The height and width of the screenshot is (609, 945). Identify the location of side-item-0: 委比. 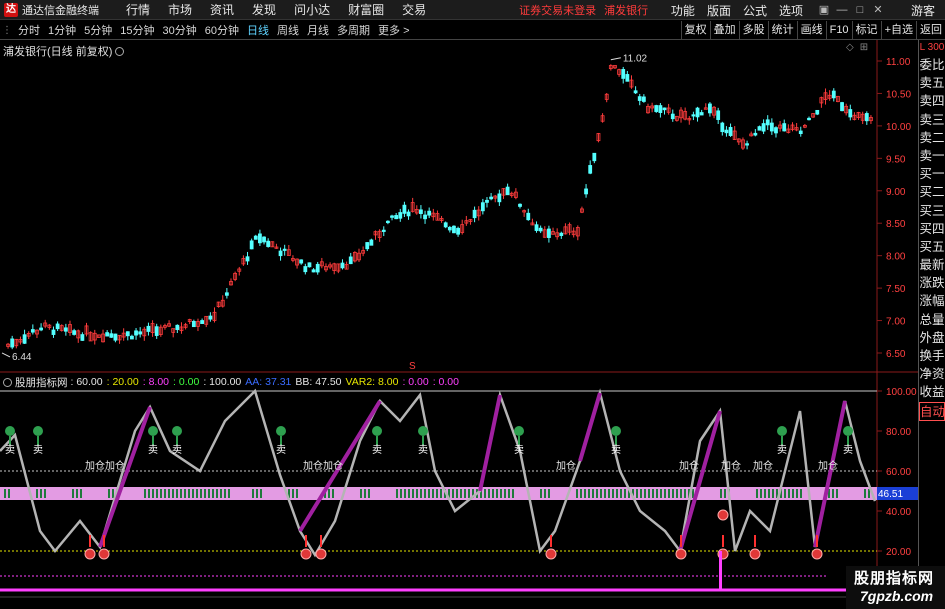
(932, 65).